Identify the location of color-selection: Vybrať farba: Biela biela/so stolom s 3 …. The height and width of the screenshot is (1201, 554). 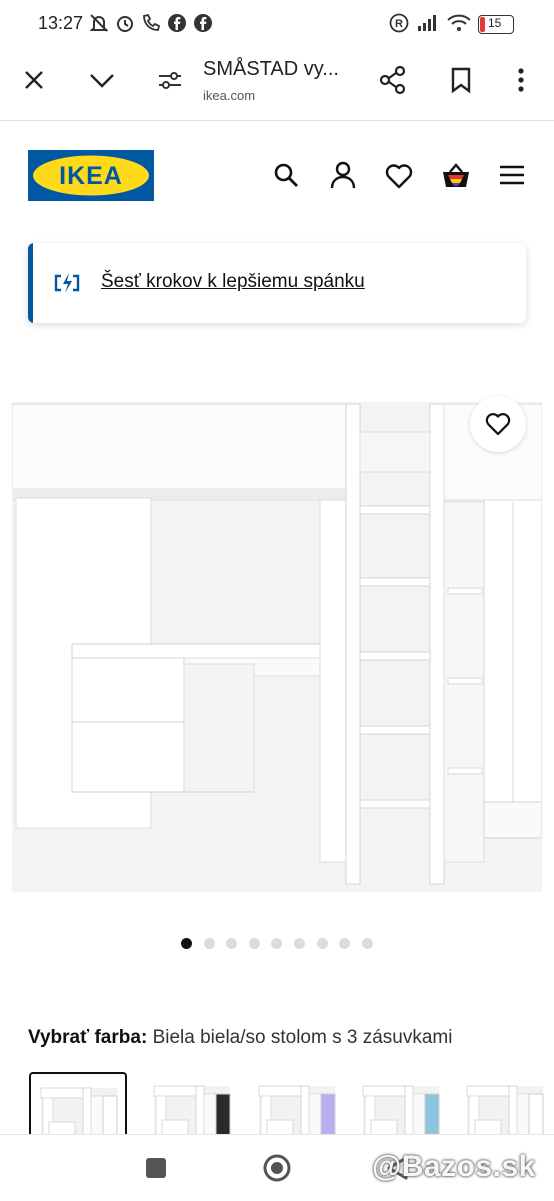
(240, 1038).